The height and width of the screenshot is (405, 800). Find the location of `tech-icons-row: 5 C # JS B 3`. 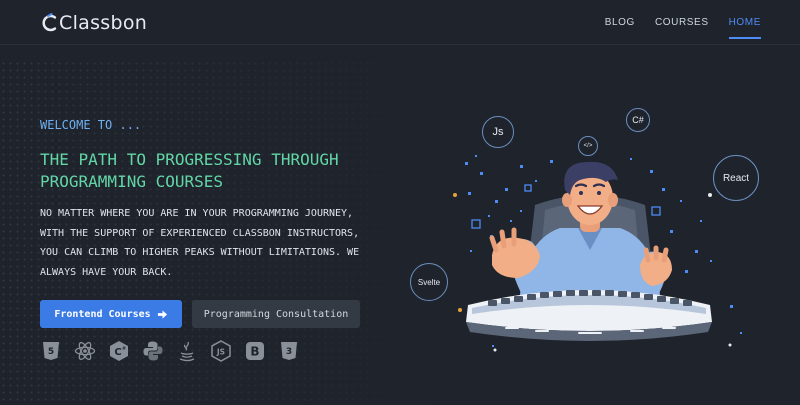

tech-icons-row: 5 C # JS B 3 is located at coordinates (170, 351).